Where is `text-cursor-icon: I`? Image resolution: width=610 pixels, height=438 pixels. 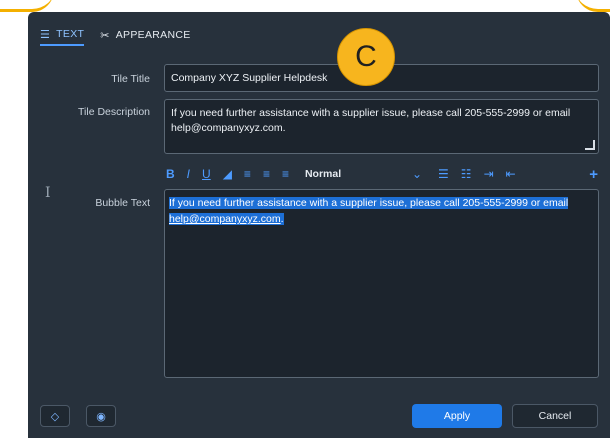
text-cursor-icon: I is located at coordinates (48, 193).